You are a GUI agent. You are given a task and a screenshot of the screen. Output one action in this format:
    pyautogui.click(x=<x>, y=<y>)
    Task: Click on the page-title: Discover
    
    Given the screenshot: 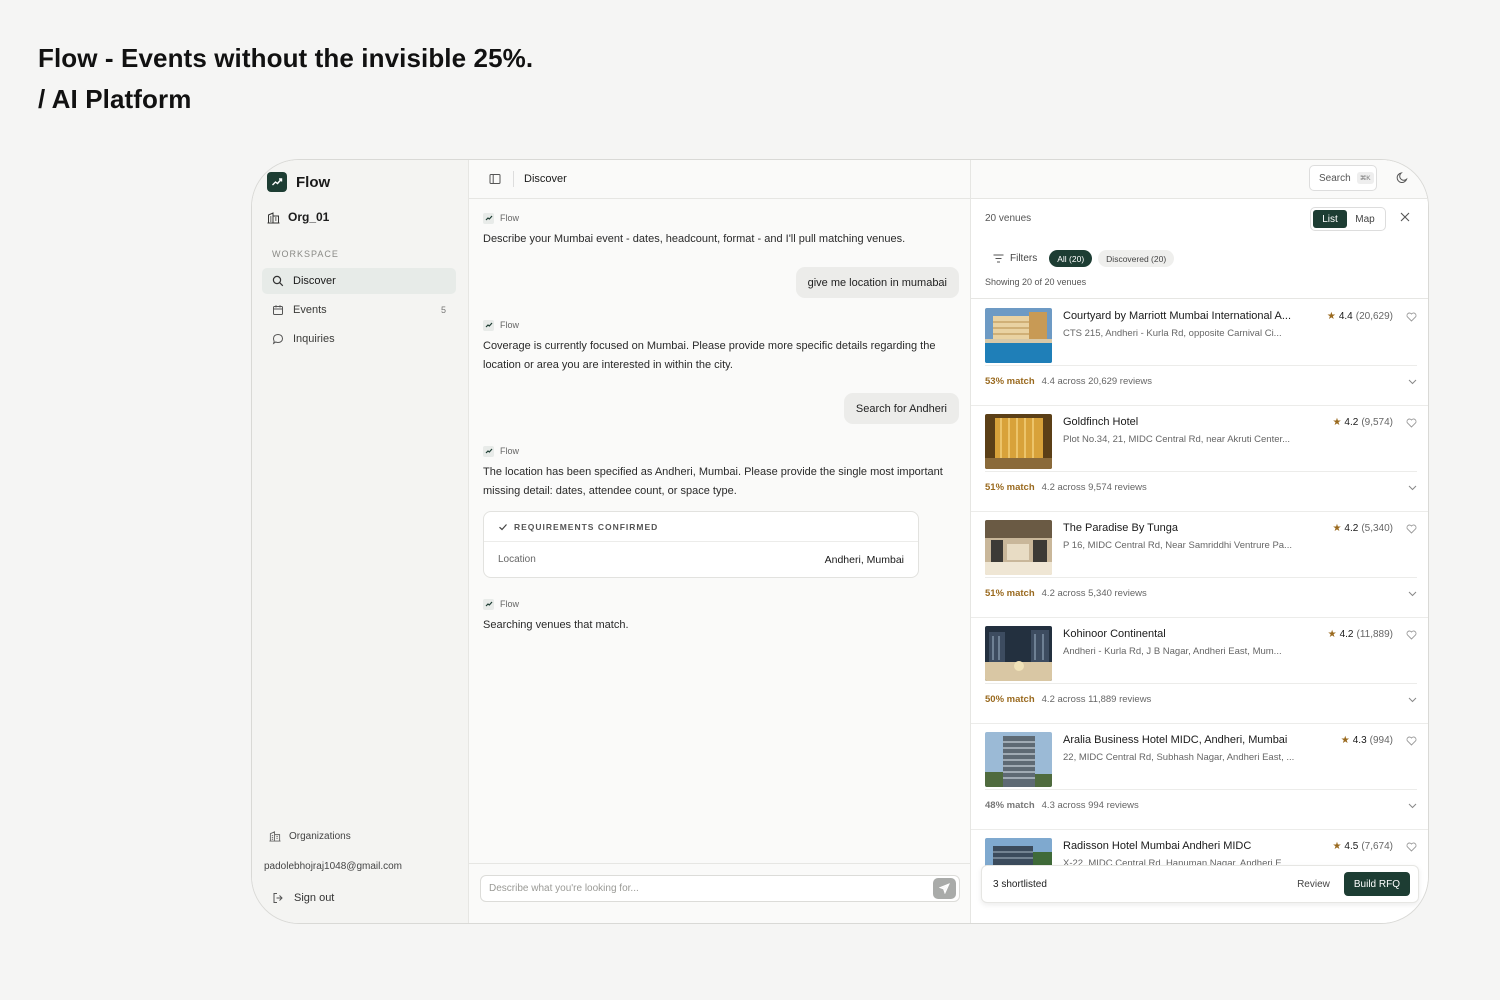 What is the action you would take?
    pyautogui.click(x=545, y=179)
    